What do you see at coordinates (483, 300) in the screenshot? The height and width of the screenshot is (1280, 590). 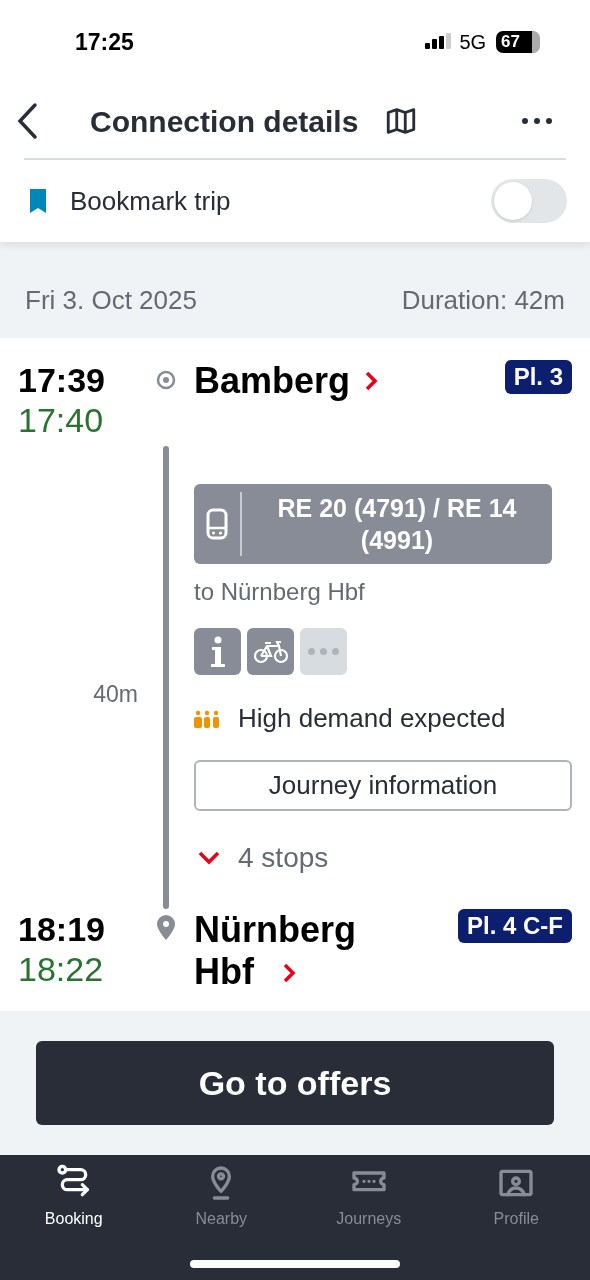 I see `trip-duration: Duration: 42m` at bounding box center [483, 300].